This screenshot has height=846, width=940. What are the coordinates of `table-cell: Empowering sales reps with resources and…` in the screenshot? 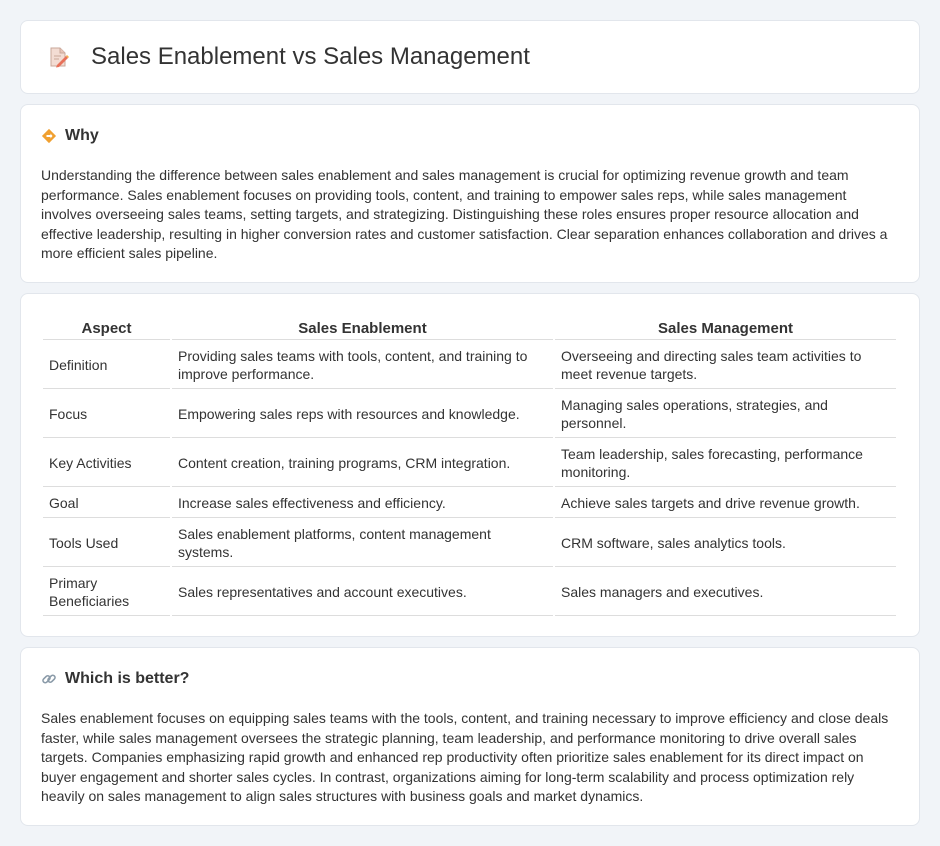 It's located at (362, 414).